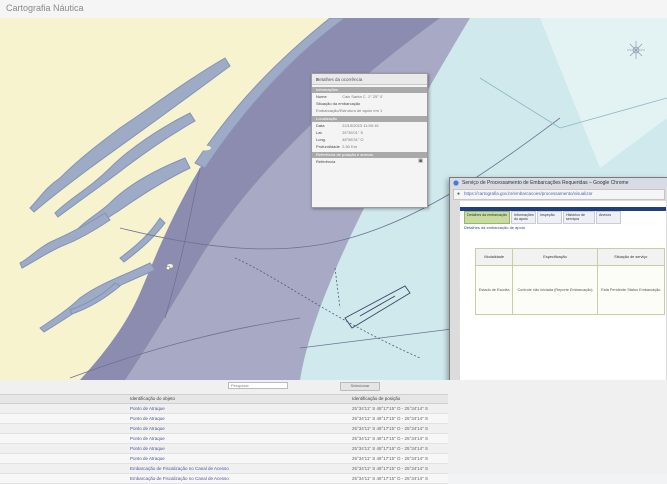 The image size is (667, 484). I want to click on buoy-icon, so click(168, 268).